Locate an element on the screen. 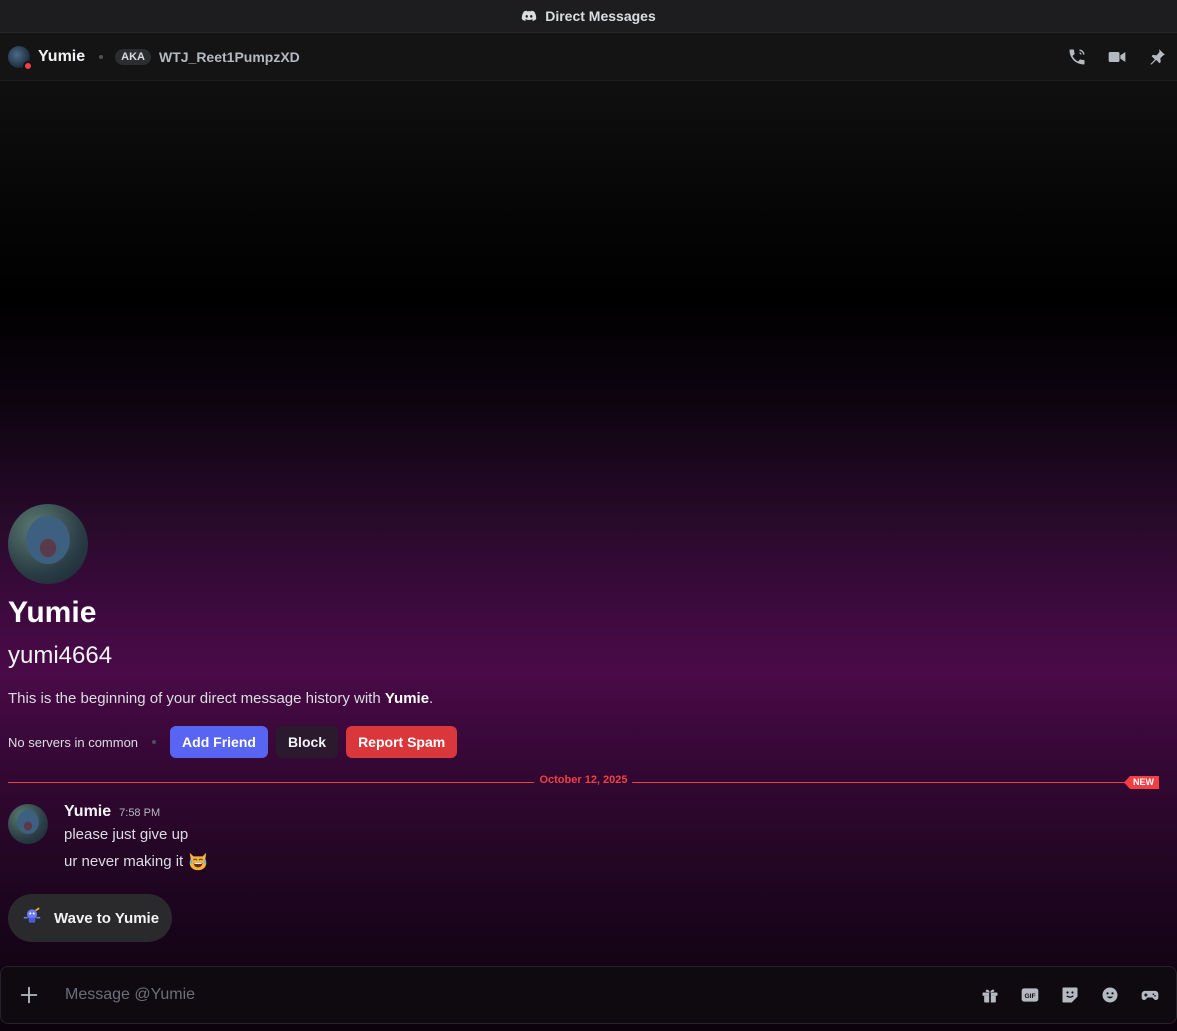  sticker-icon is located at coordinates (1070, 995).